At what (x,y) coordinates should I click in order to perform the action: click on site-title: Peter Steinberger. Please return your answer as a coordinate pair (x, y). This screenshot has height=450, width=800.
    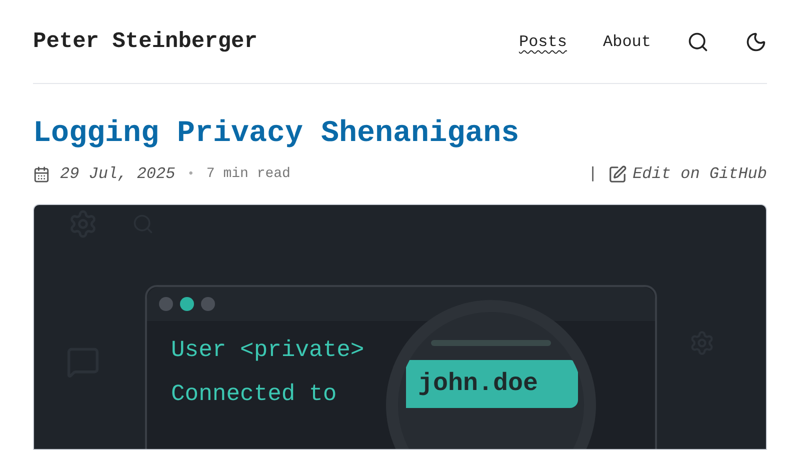
    Looking at the image, I should click on (145, 41).